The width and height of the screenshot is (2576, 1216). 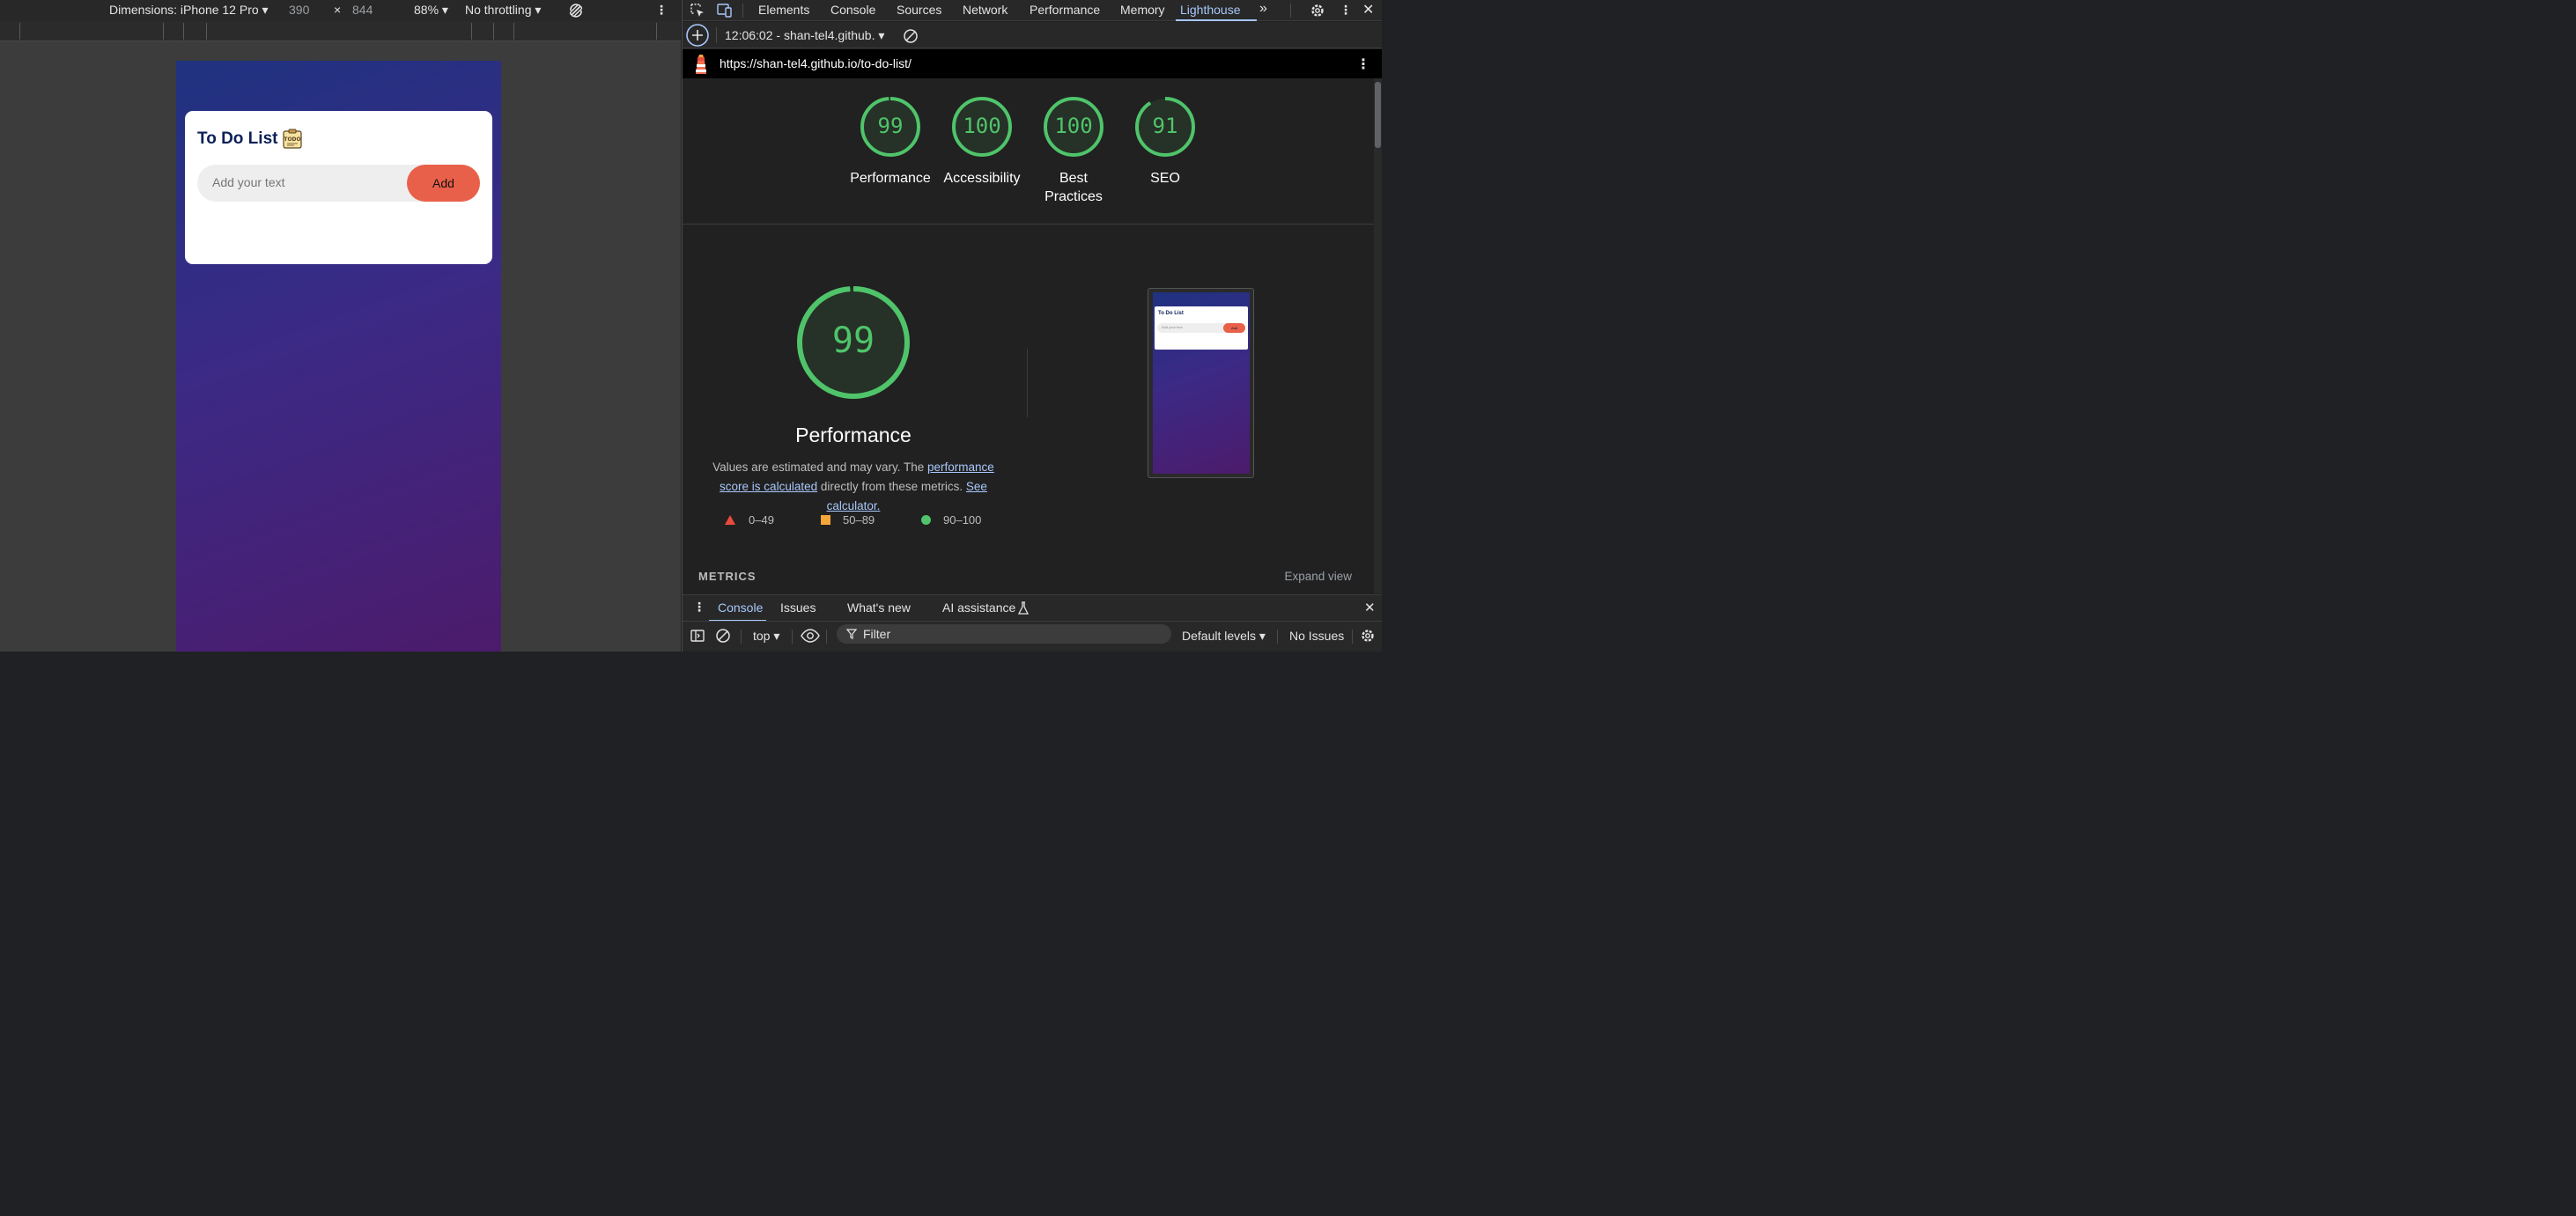 What do you see at coordinates (1172, 327) in the screenshot?
I see `thumbnail-placeholder: Add your text` at bounding box center [1172, 327].